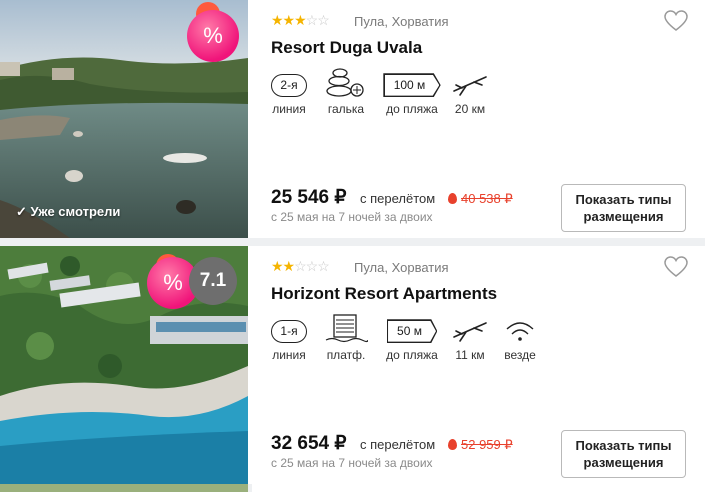 The height and width of the screenshot is (492, 705). What do you see at coordinates (384, 294) in the screenshot?
I see `hotel-name: Horizont Resort Apartments` at bounding box center [384, 294].